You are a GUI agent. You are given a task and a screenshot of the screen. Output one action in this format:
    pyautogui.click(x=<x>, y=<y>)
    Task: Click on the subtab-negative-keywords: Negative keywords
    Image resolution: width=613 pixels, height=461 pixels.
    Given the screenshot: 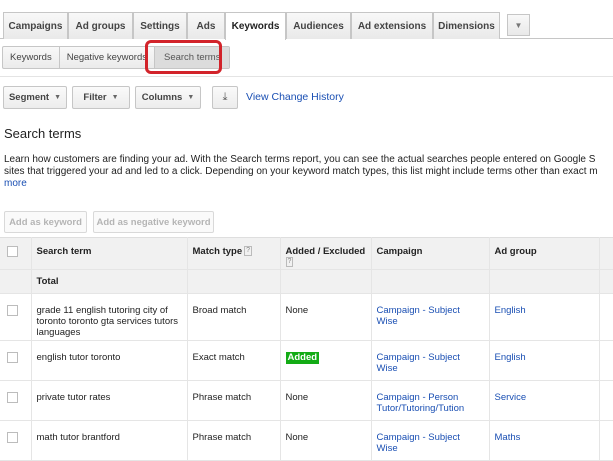 What is the action you would take?
    pyautogui.click(x=107, y=57)
    